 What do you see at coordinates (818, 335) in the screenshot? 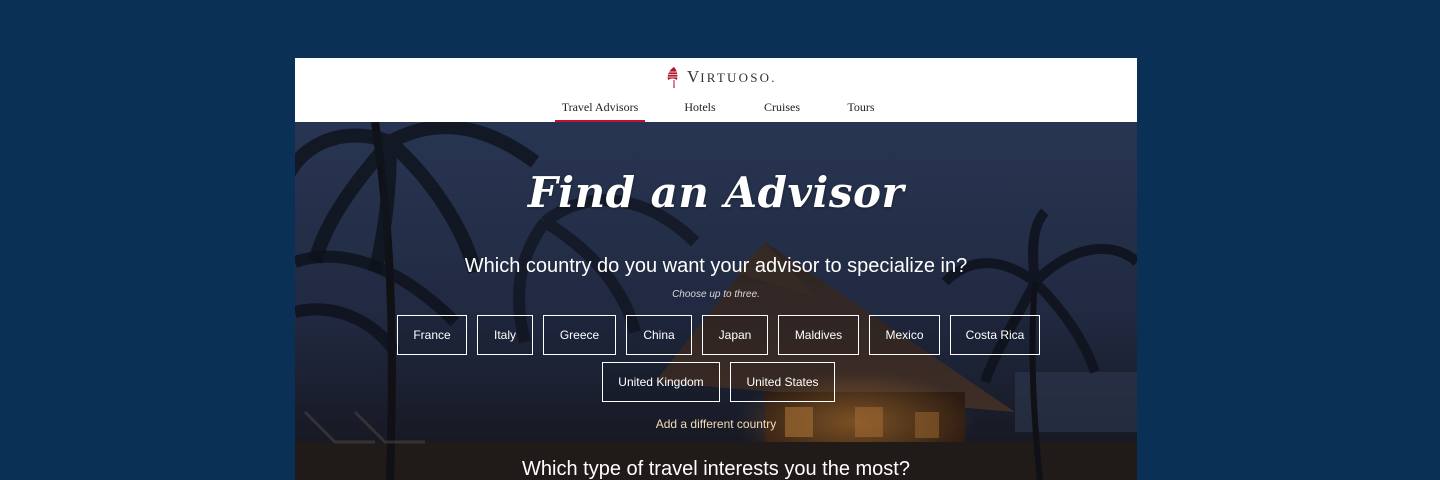
I see `country-option-maldives: Maldives` at bounding box center [818, 335].